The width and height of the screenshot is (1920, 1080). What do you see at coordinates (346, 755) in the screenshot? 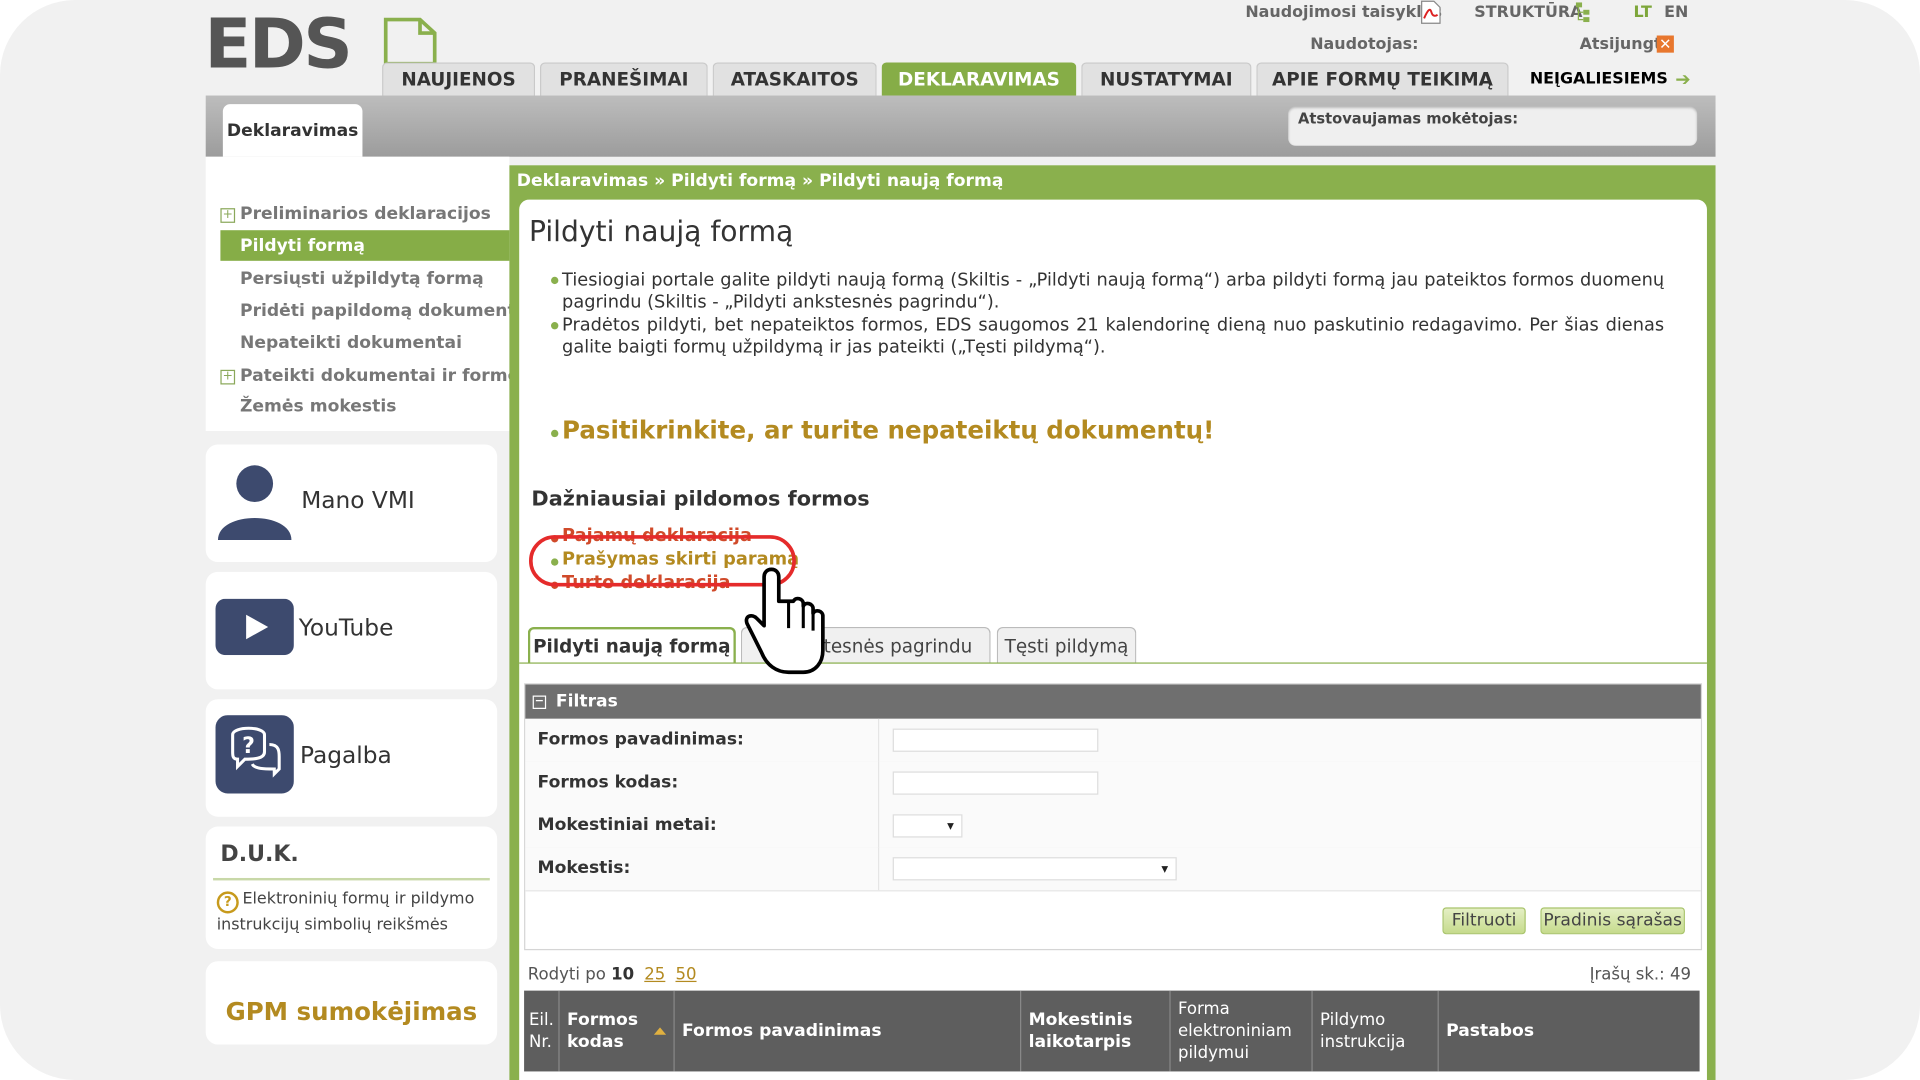
I see `pagalba-label: Pagalba` at bounding box center [346, 755].